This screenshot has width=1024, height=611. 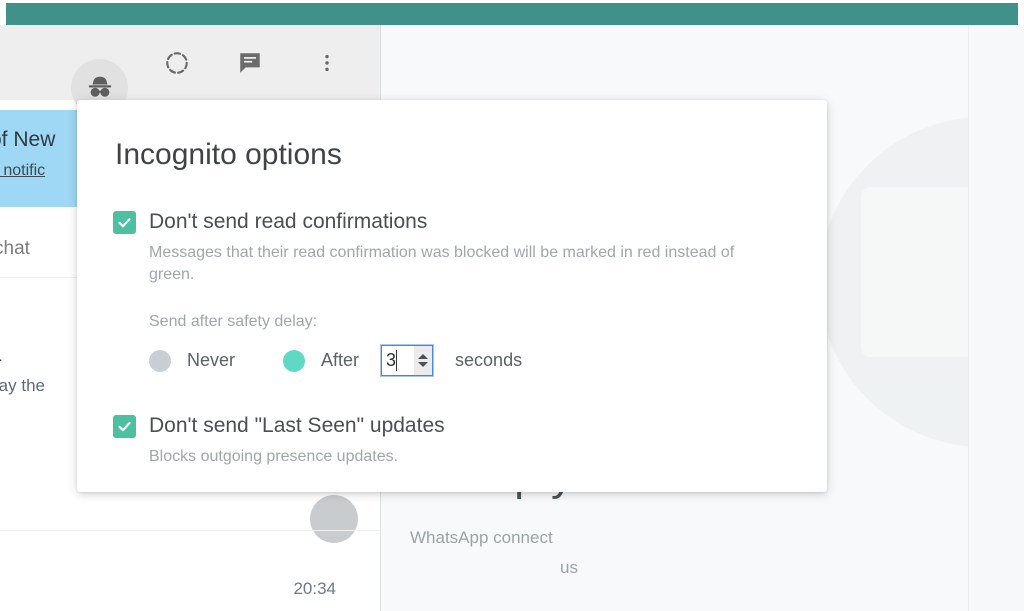 What do you see at coordinates (190, 570) in the screenshot?
I see `chat-list-item-2: 20:34 1` at bounding box center [190, 570].